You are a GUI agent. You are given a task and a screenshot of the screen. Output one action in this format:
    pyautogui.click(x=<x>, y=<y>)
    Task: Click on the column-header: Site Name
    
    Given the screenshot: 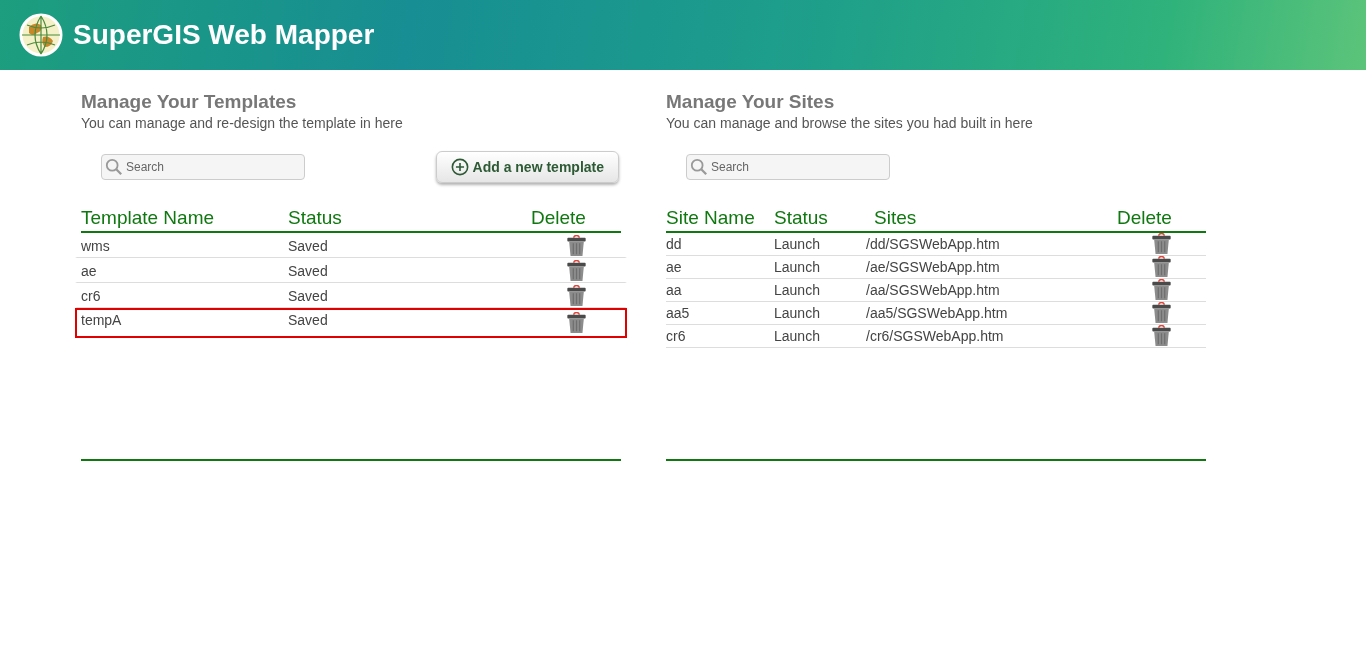 What is the action you would take?
    pyautogui.click(x=711, y=218)
    